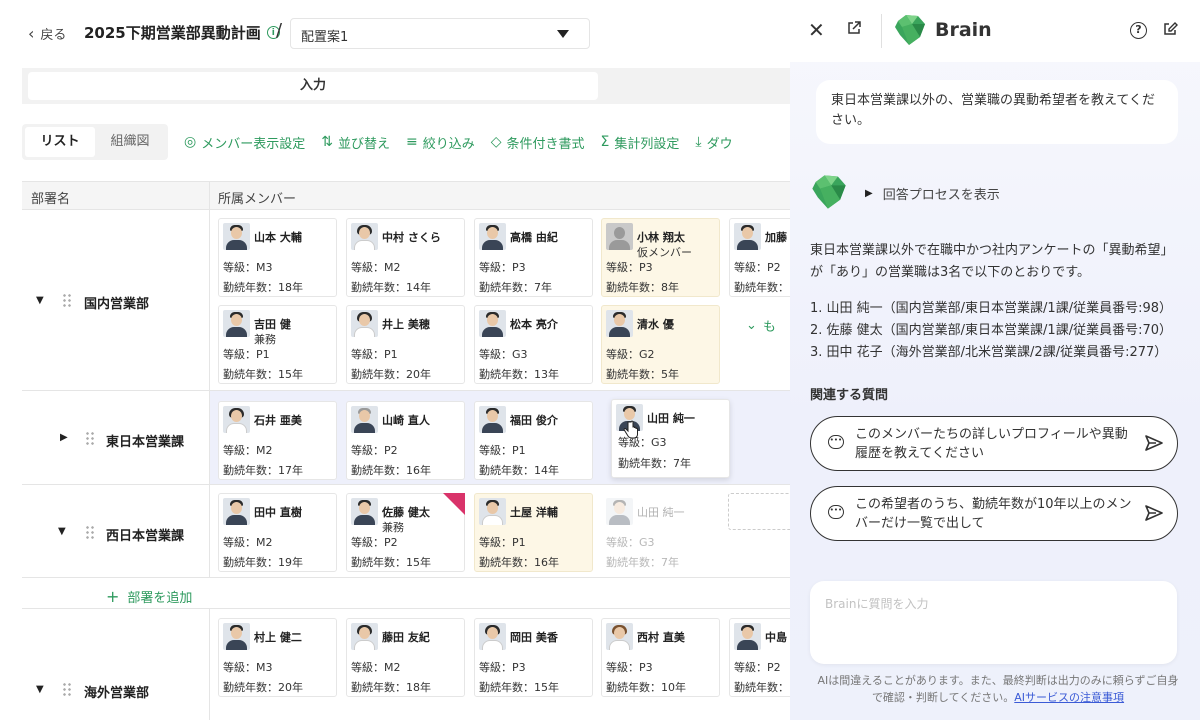 The height and width of the screenshot is (720, 1200). I want to click on view-toggle: リスト 組織図, so click(95, 142).